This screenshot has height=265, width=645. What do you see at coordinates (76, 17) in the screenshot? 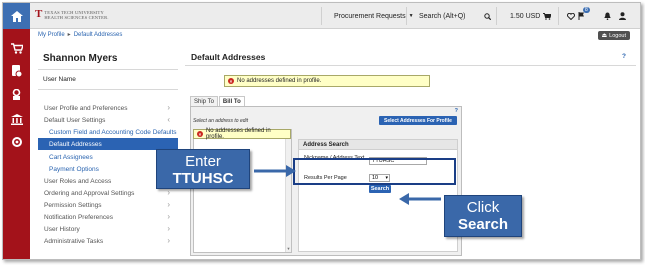
I see `logo-line-2: HEALTH SCIENCES CENTER.` at bounding box center [76, 17].